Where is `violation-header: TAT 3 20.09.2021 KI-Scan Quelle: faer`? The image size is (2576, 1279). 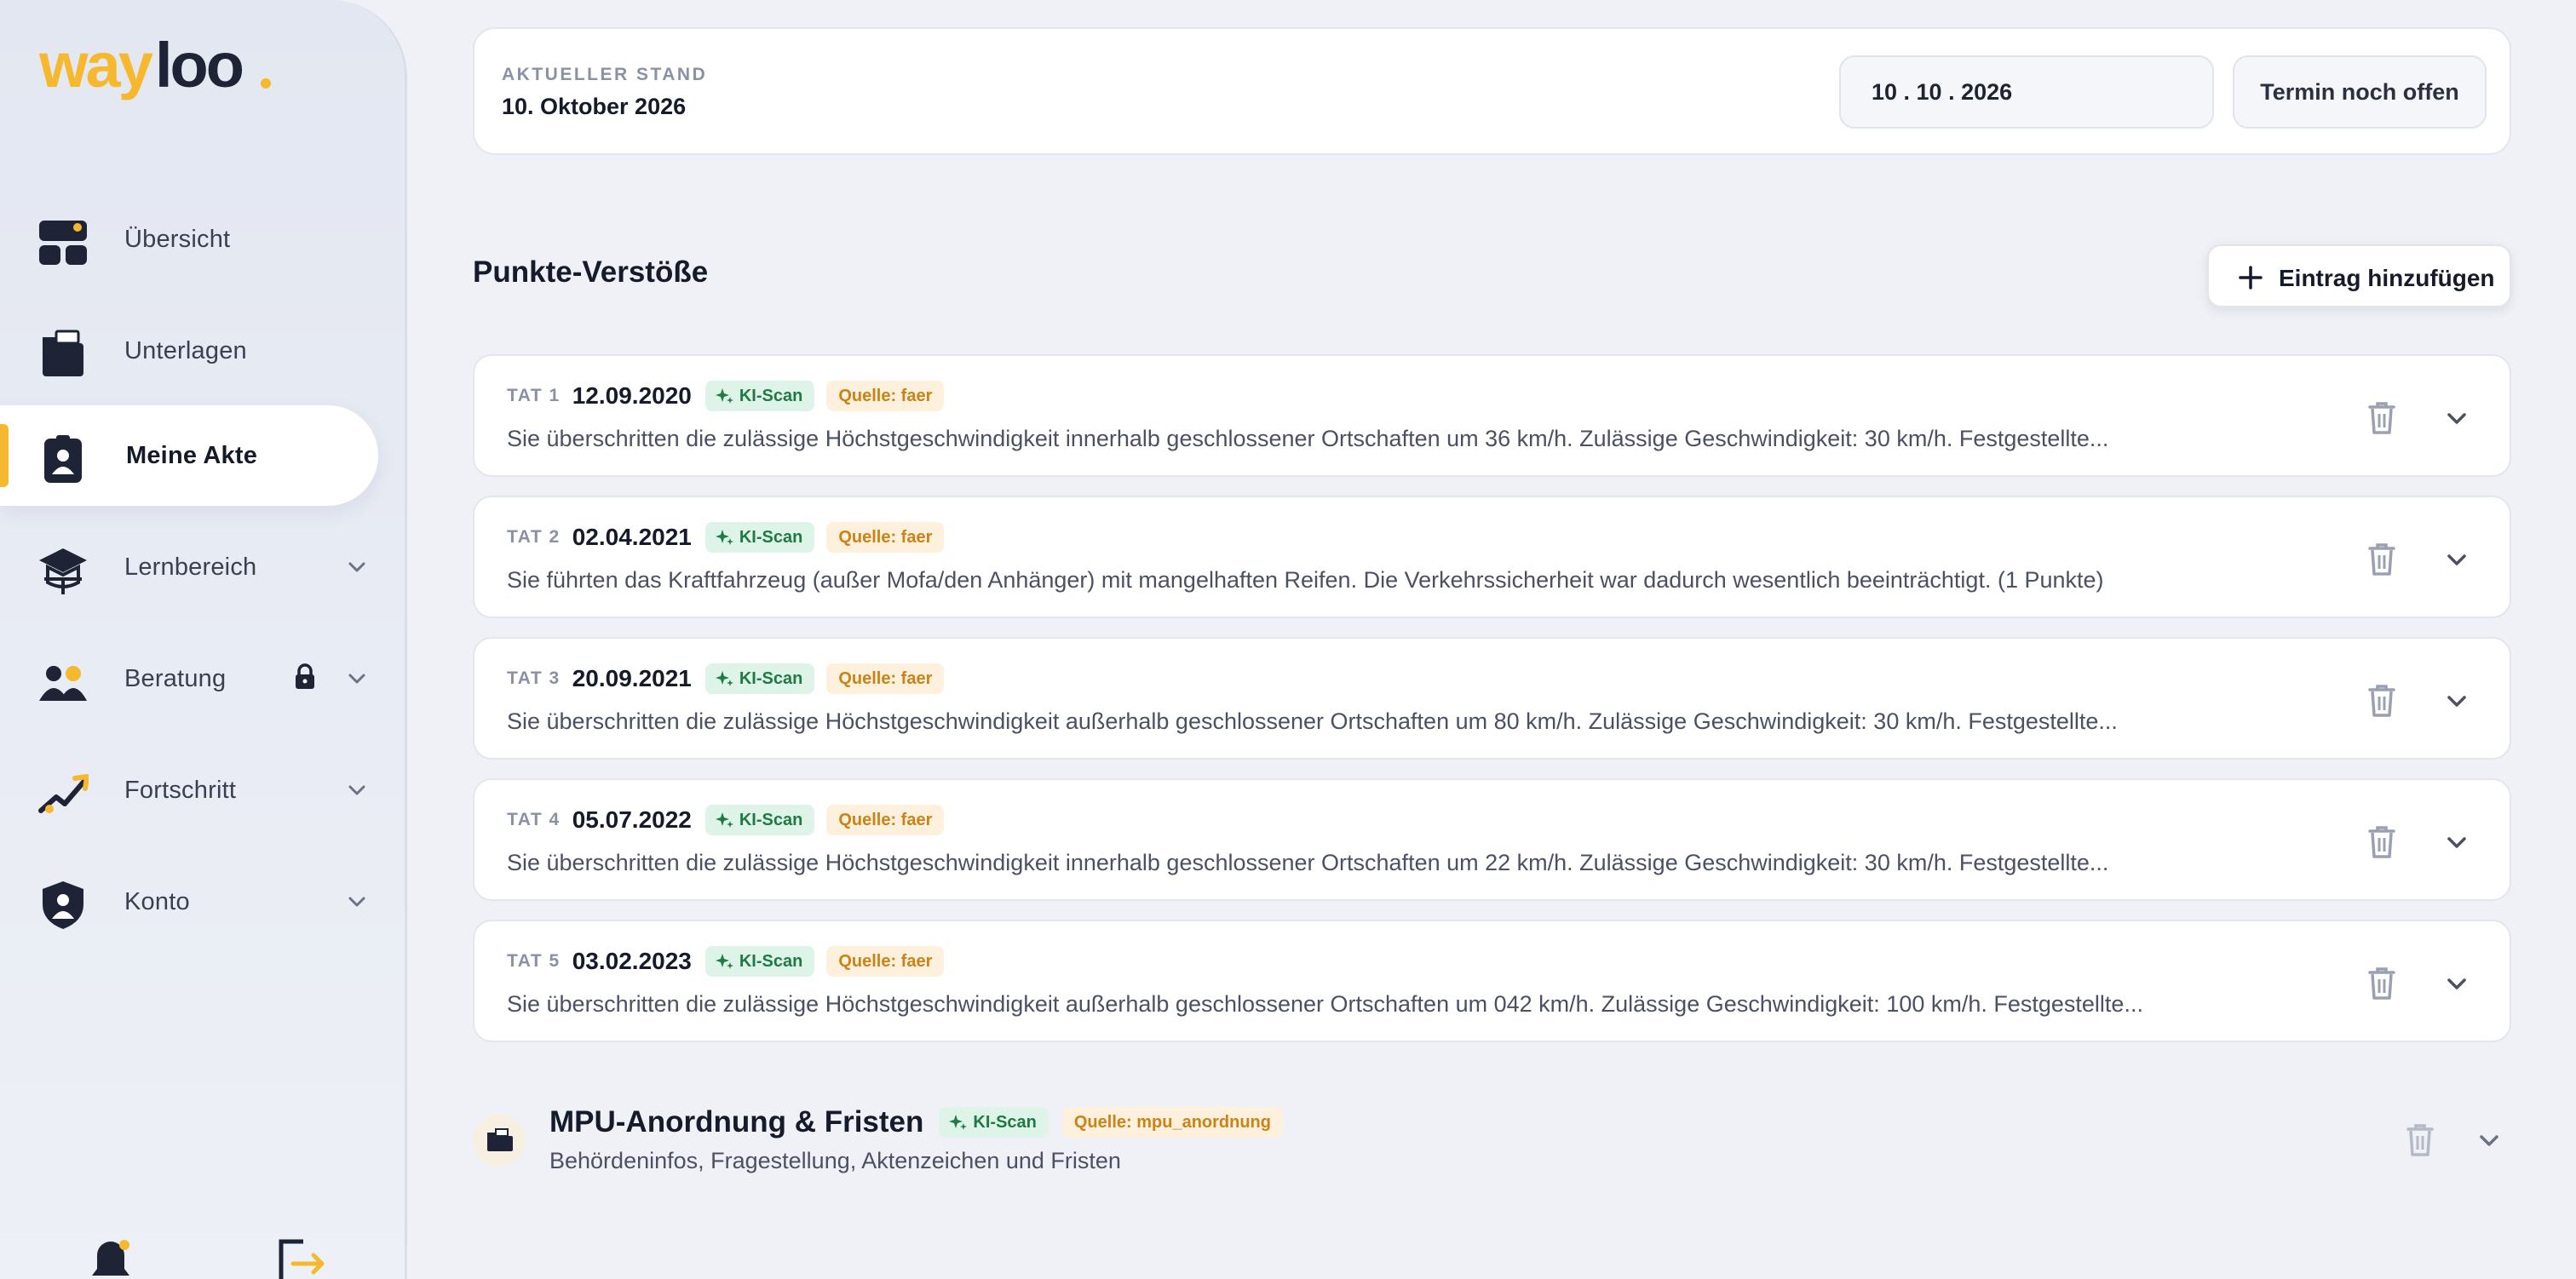
violation-header: TAT 3 20.09.2021 KI-Scan Quelle: faer is located at coordinates (726, 679).